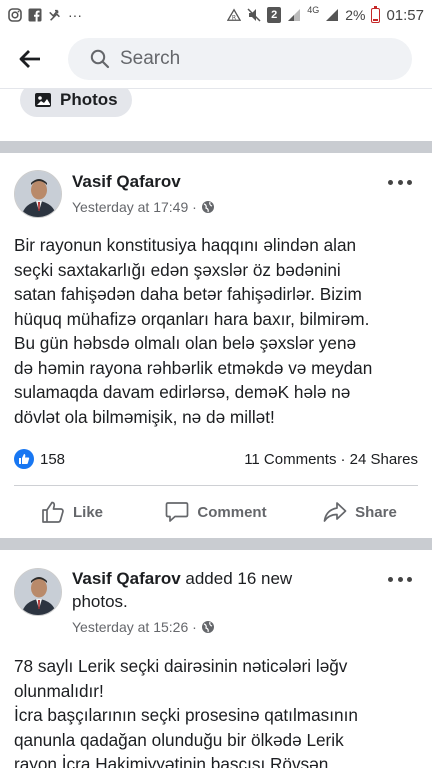  I want to click on network-type-label: 4G, so click(313, 10).